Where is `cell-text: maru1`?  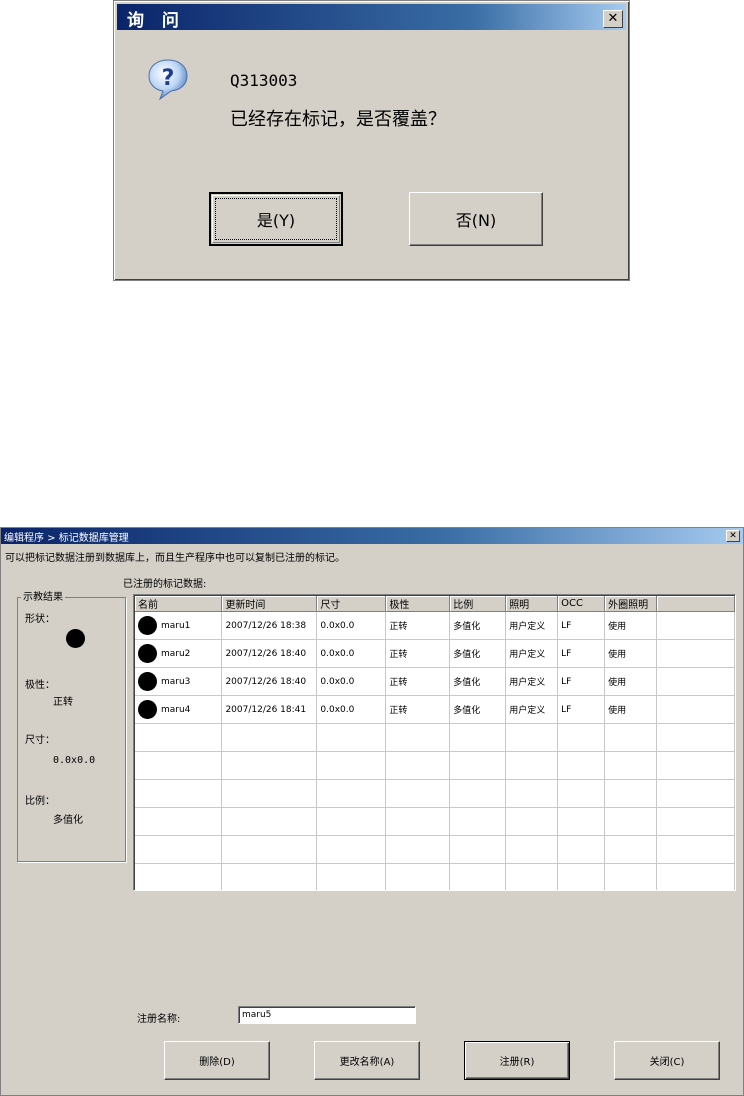
cell-text: maru1 is located at coordinates (176, 626).